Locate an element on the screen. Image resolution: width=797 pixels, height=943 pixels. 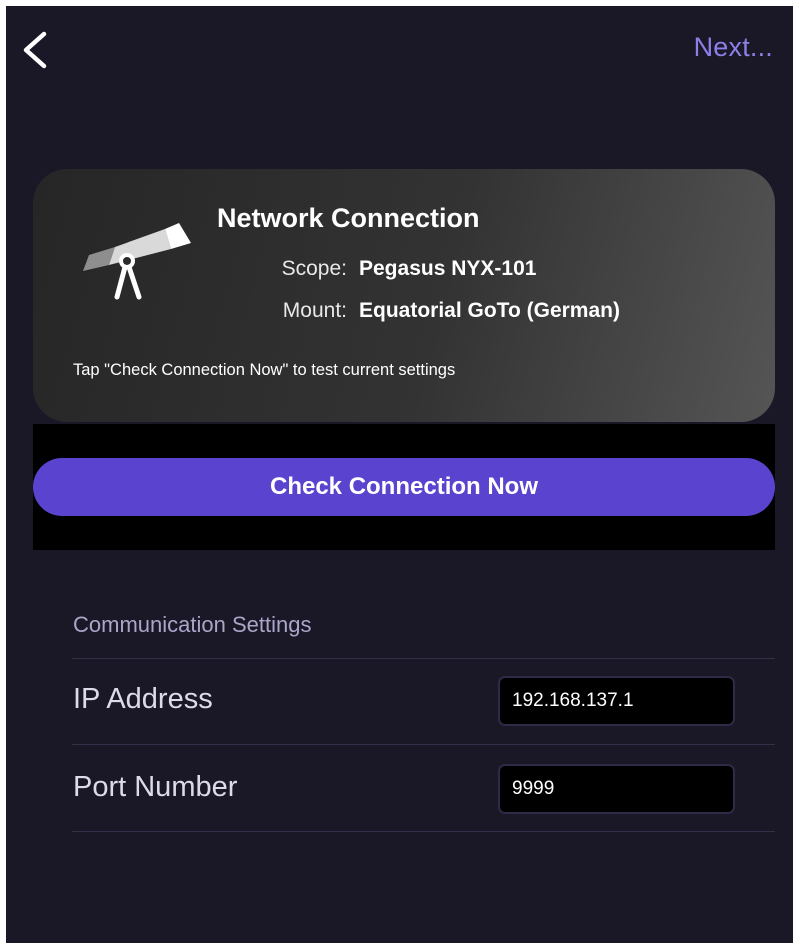
back-button is located at coordinates (36, 50).